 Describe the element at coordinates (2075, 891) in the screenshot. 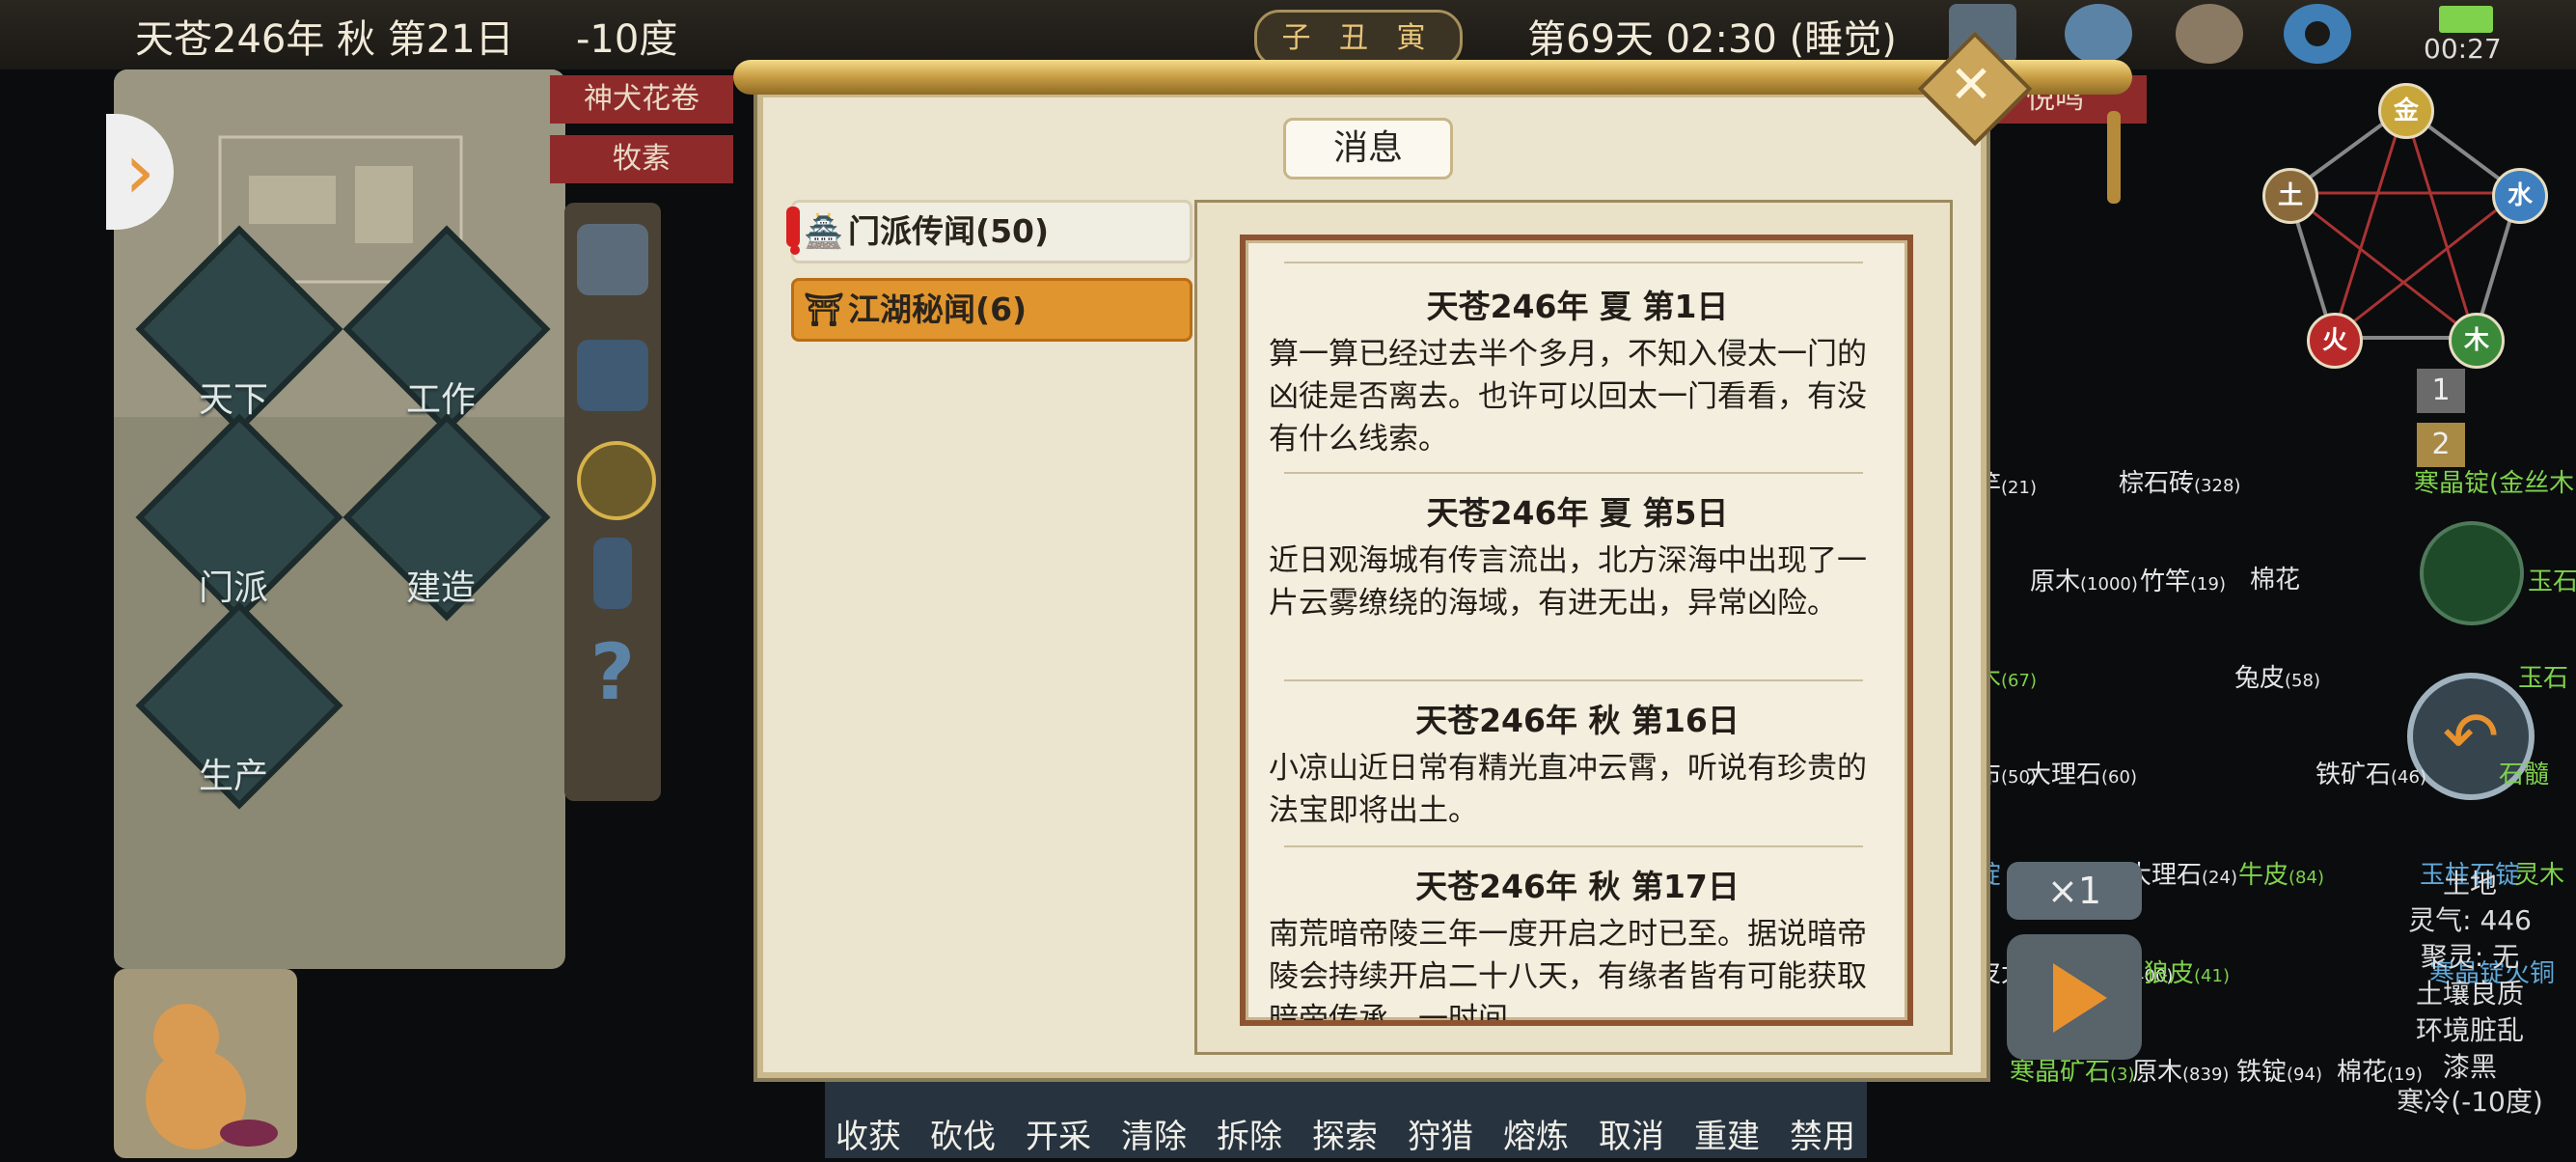

I see `speed-button: ×1` at that location.